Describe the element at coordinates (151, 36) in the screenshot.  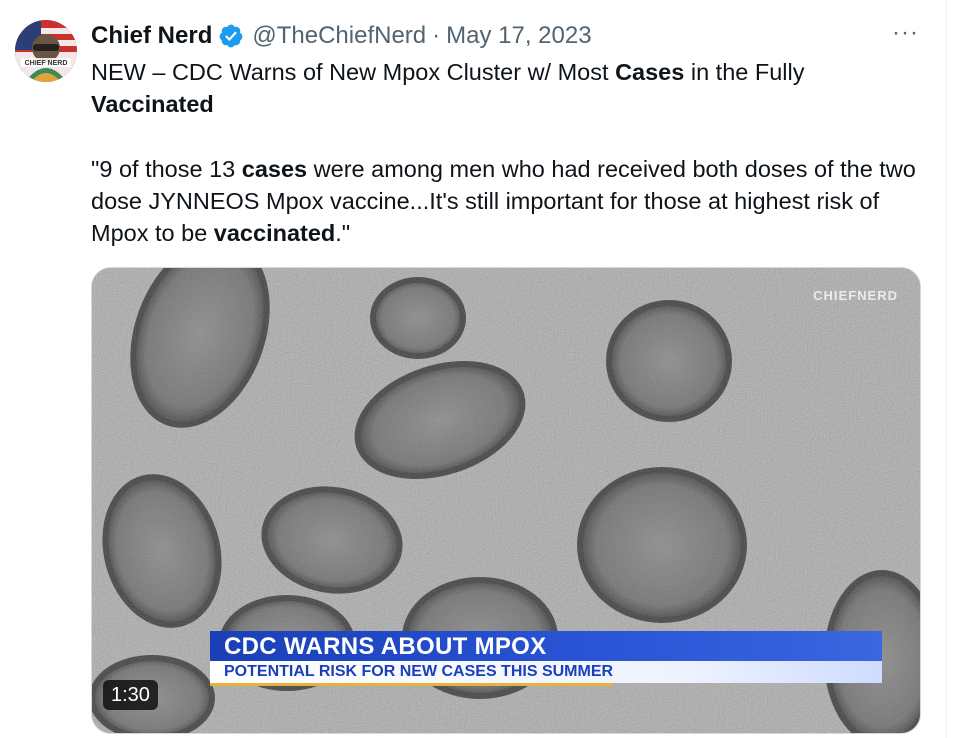
I see `author-name: Chief Nerd` at that location.